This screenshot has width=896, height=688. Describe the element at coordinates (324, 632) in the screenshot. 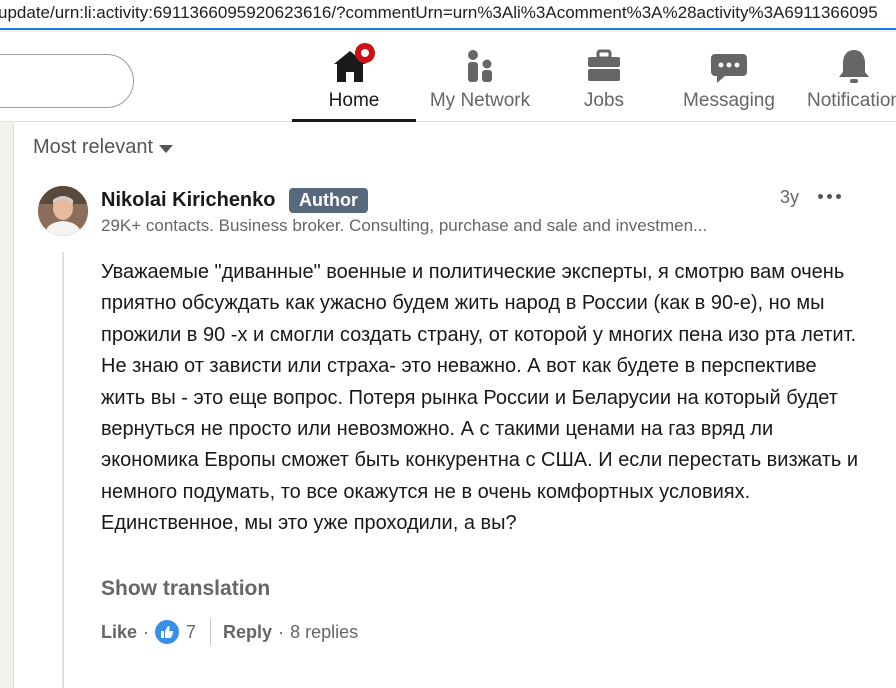

I see `replies-count: 8 replies` at that location.